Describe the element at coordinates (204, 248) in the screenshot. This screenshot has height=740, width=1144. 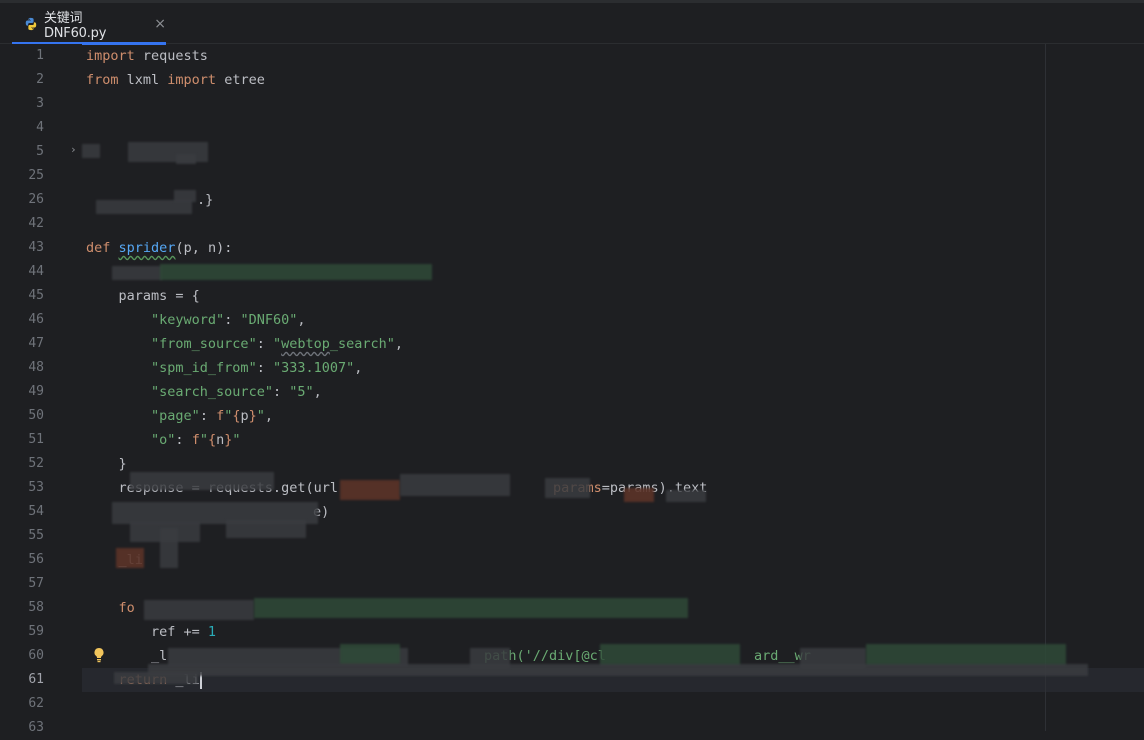
I see `code-text: (p, n):` at that location.